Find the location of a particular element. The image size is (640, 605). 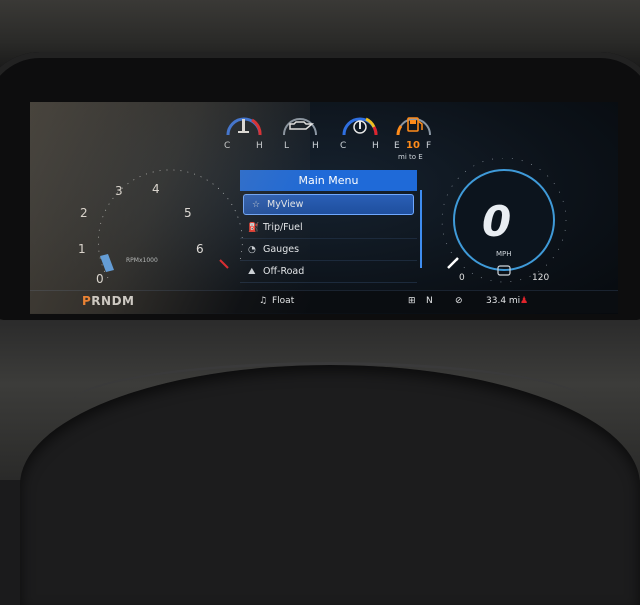

range-value: 33.4 mi is located at coordinates (503, 301).